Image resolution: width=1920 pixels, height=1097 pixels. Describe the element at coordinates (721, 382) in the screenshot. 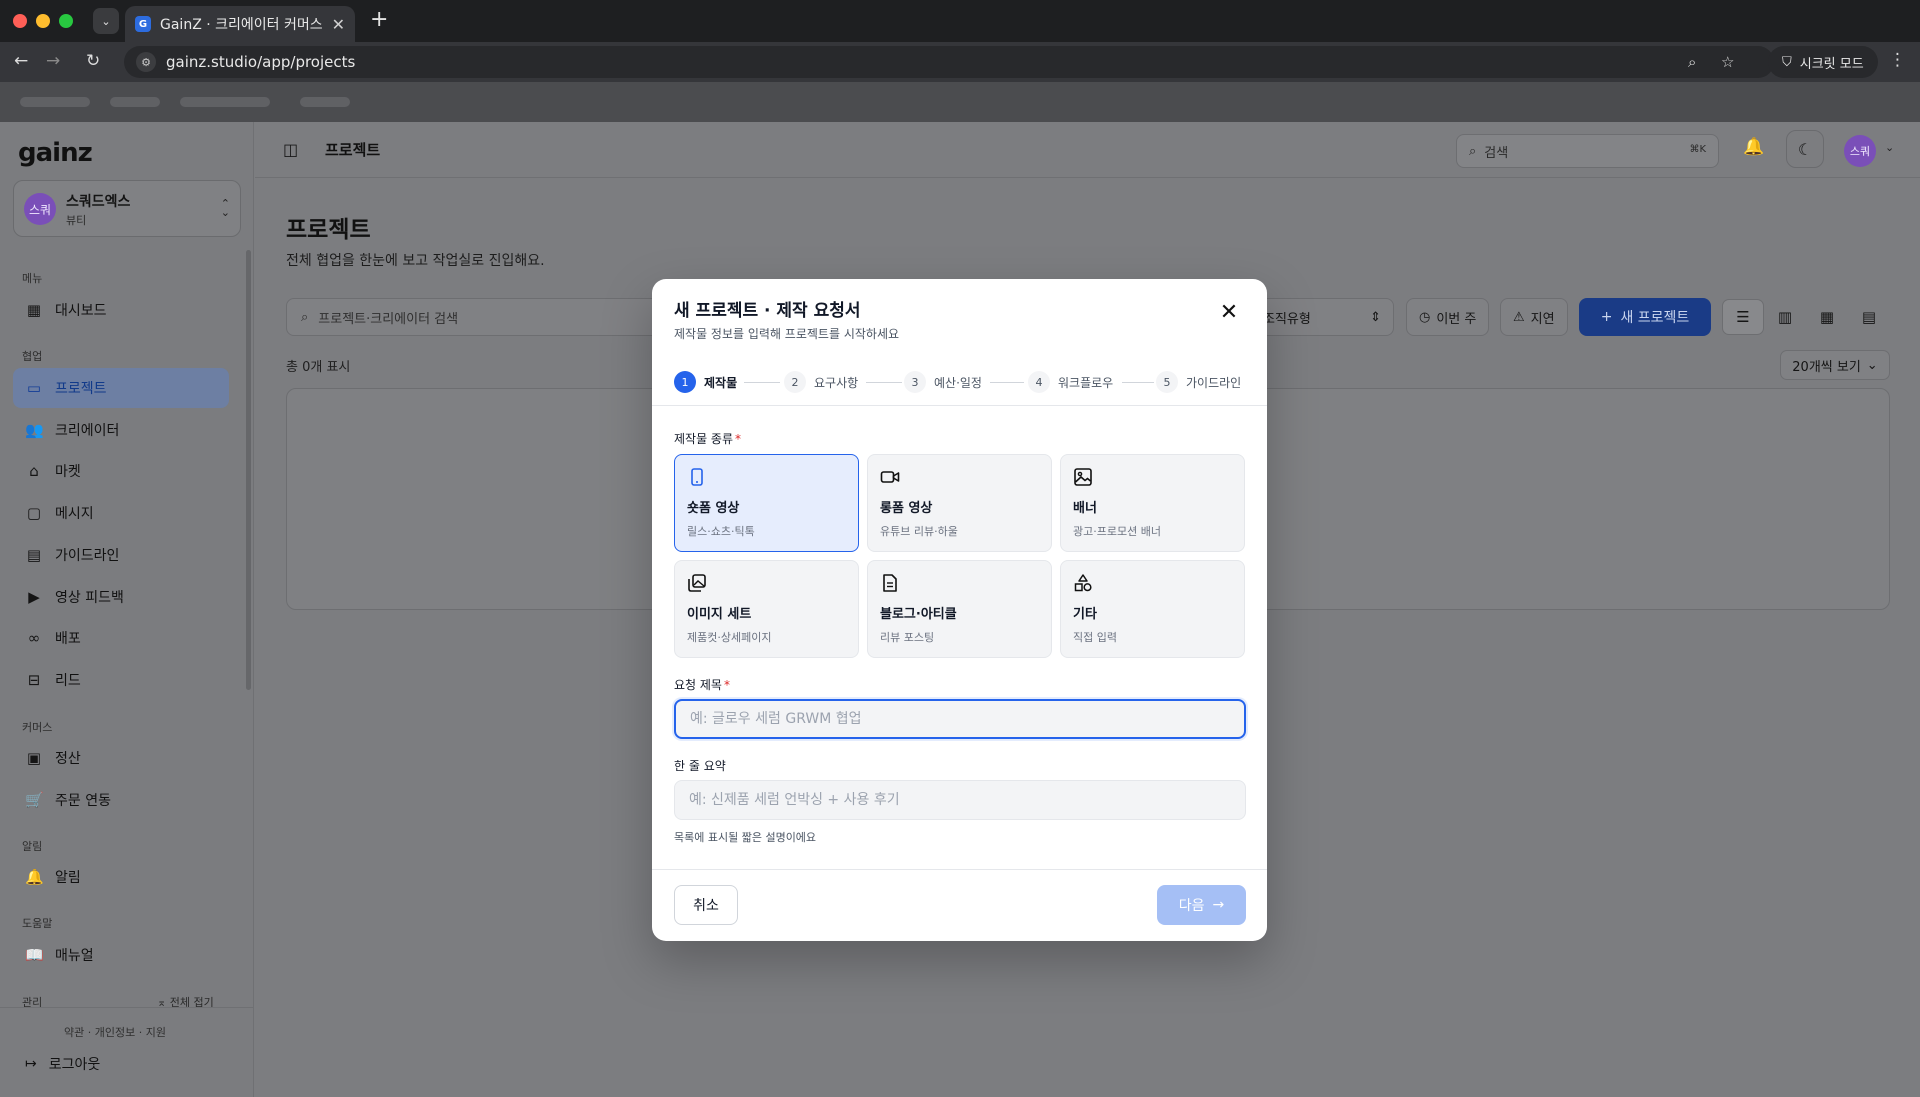

I see `step-label: 제작물` at that location.